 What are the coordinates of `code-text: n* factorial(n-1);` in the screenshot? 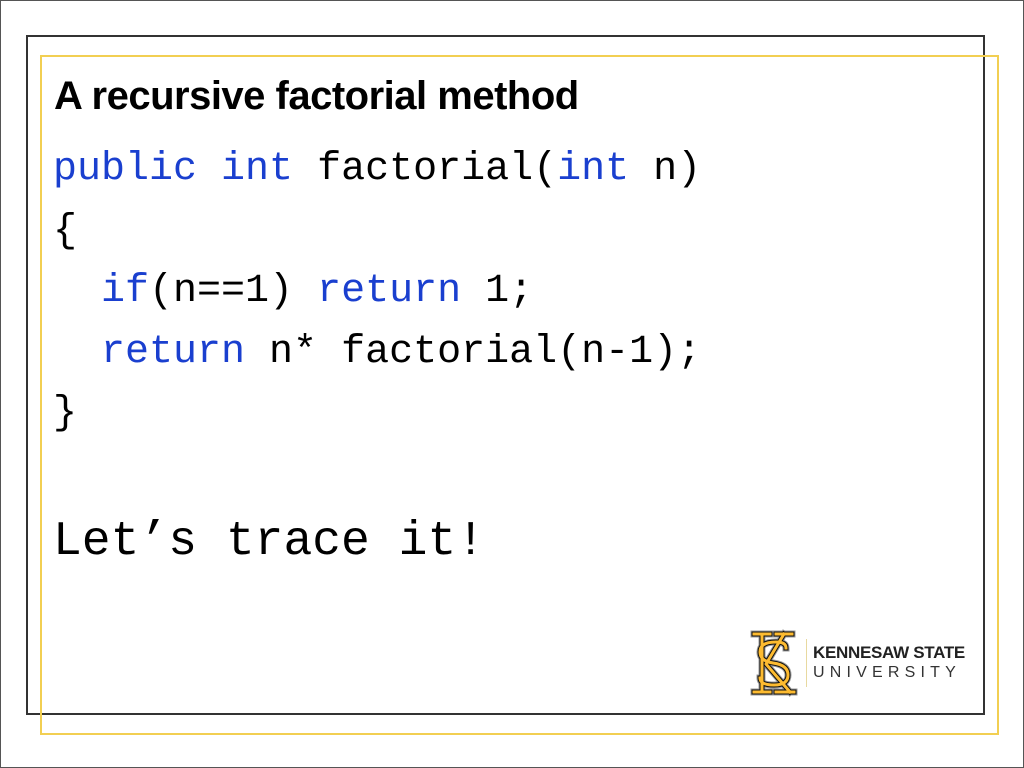 It's located at (473, 352).